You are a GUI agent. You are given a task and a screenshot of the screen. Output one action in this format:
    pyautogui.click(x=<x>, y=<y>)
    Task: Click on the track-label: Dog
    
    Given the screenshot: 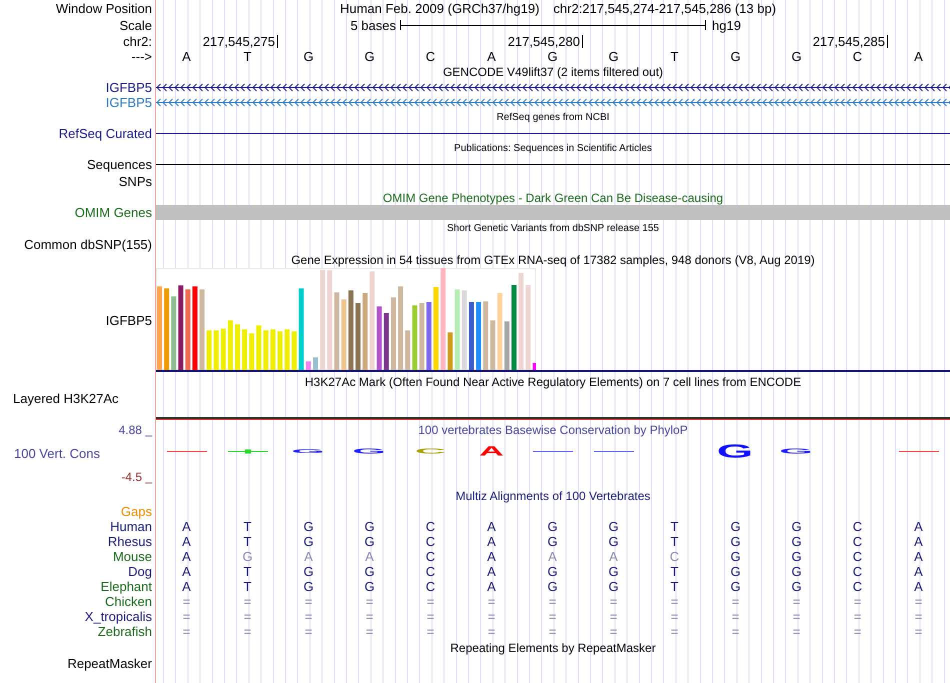 What is the action you would take?
    pyautogui.click(x=140, y=571)
    